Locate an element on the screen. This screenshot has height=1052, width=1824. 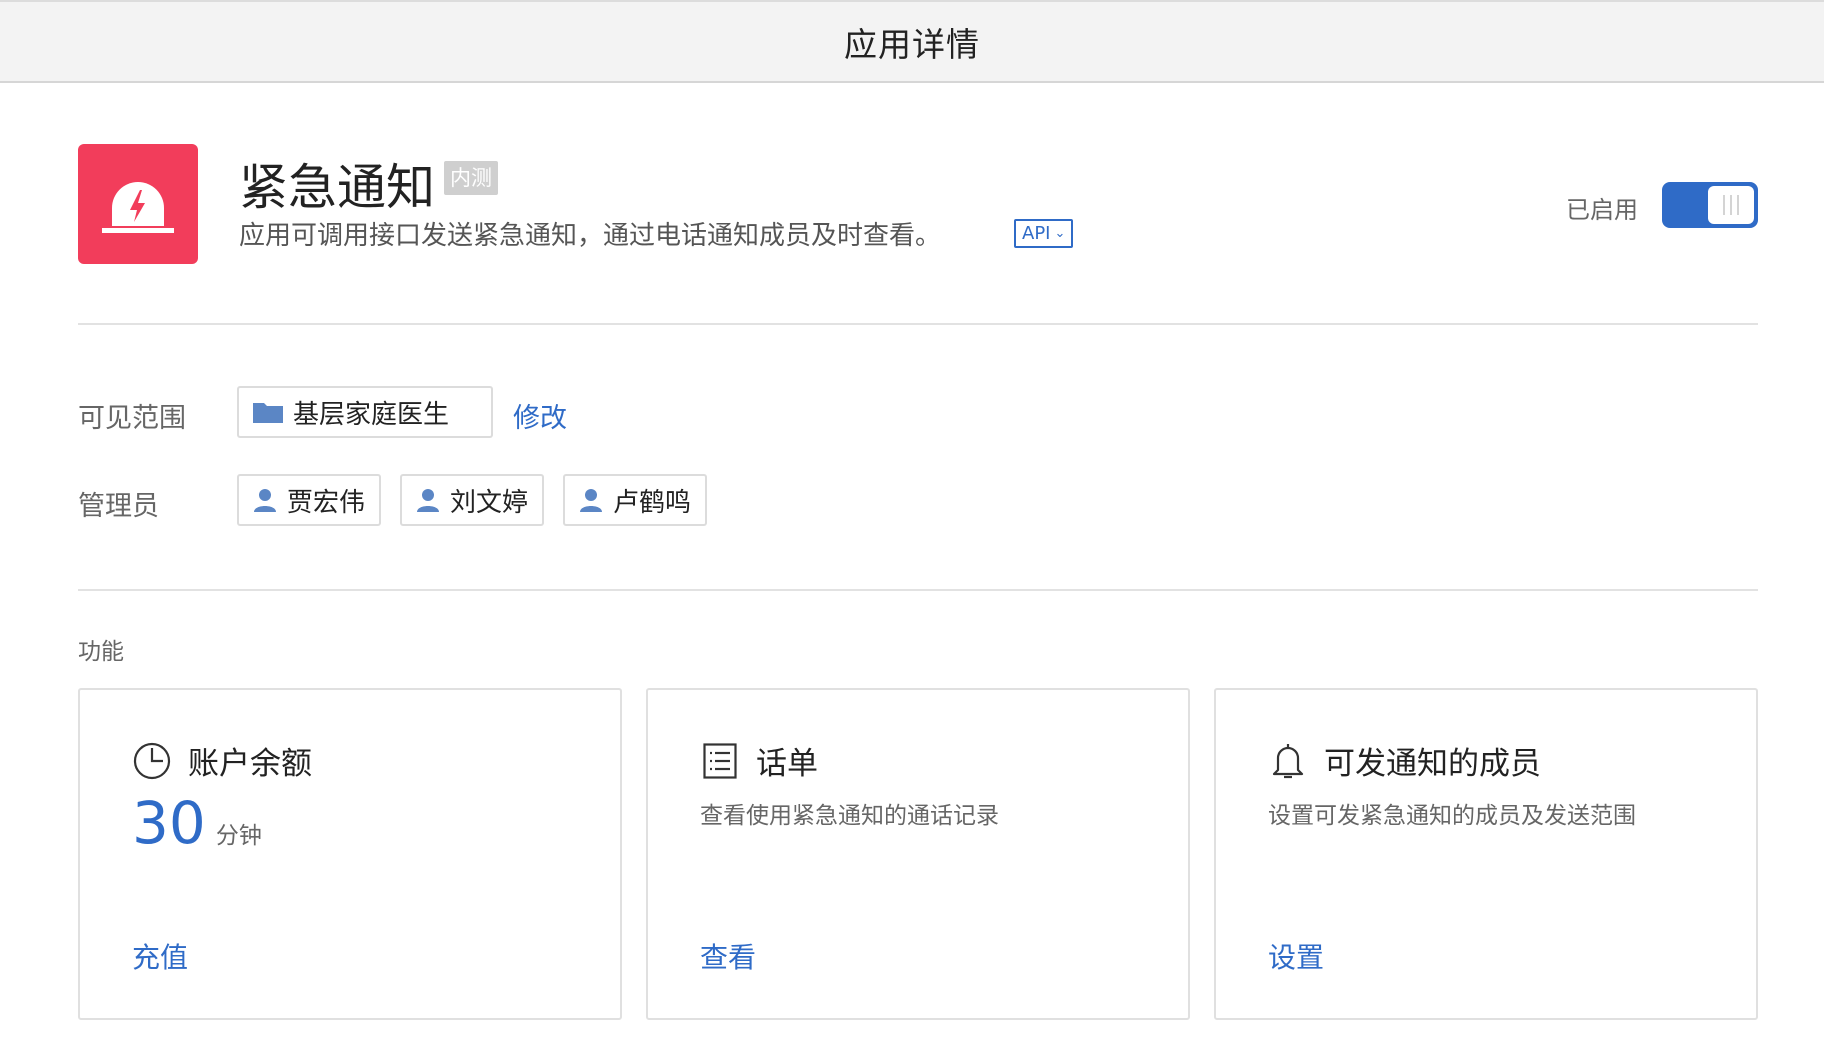
bell-icon is located at coordinates (1288, 761).